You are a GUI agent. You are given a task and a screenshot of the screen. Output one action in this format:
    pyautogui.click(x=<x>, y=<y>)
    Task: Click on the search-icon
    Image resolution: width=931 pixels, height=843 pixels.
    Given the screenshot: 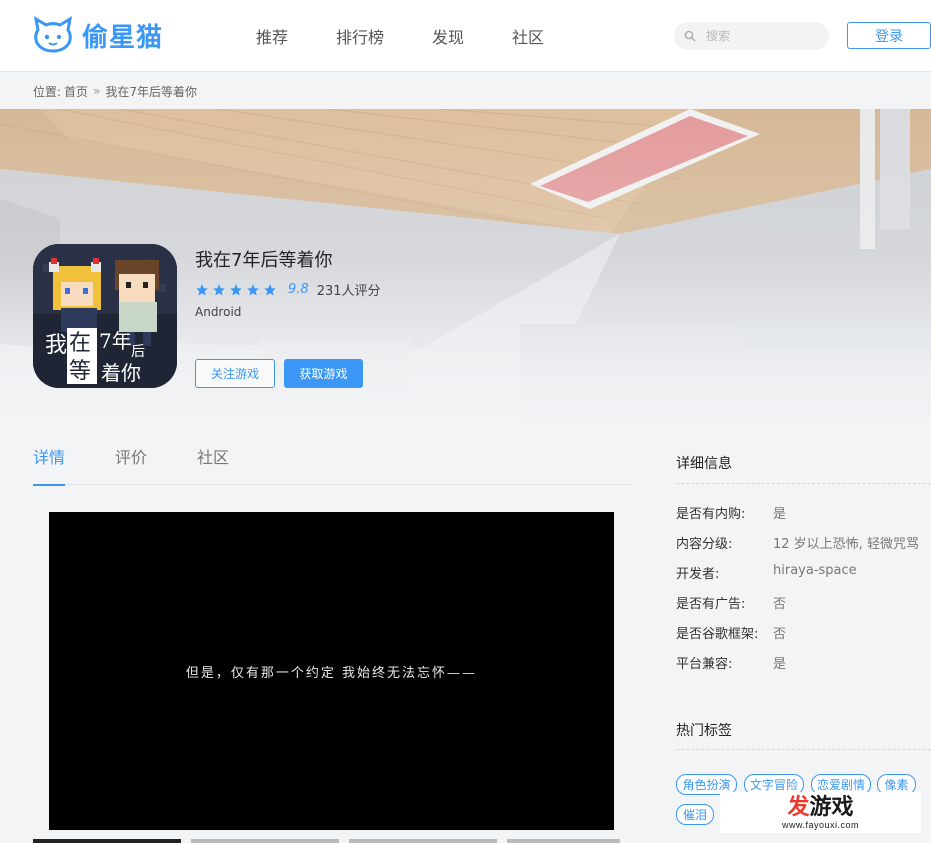 What is the action you would take?
    pyautogui.click(x=690, y=36)
    